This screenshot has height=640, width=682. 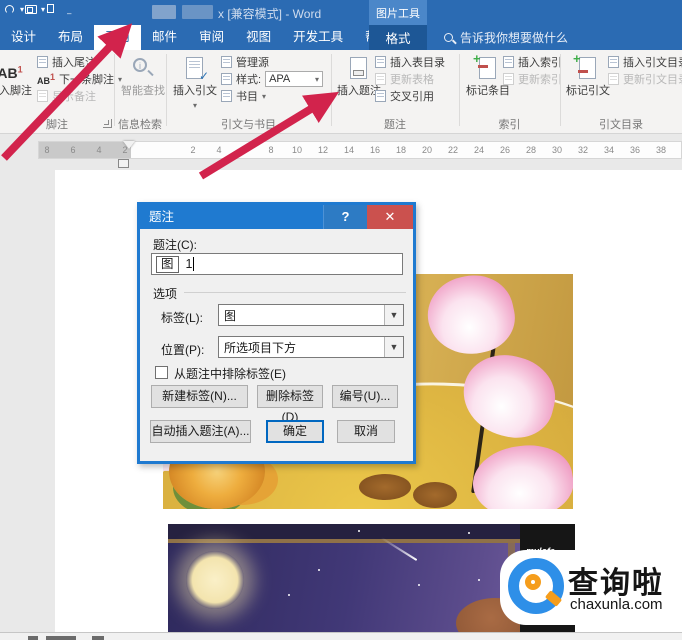 I want to click on cancel-button: 取消, so click(x=366, y=431).